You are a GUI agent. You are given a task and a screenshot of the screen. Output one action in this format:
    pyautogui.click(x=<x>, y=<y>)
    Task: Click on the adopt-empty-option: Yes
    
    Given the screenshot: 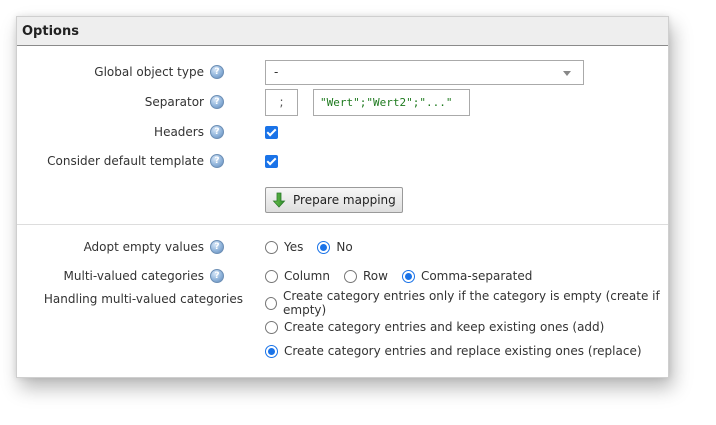 What is the action you would take?
    pyautogui.click(x=284, y=247)
    